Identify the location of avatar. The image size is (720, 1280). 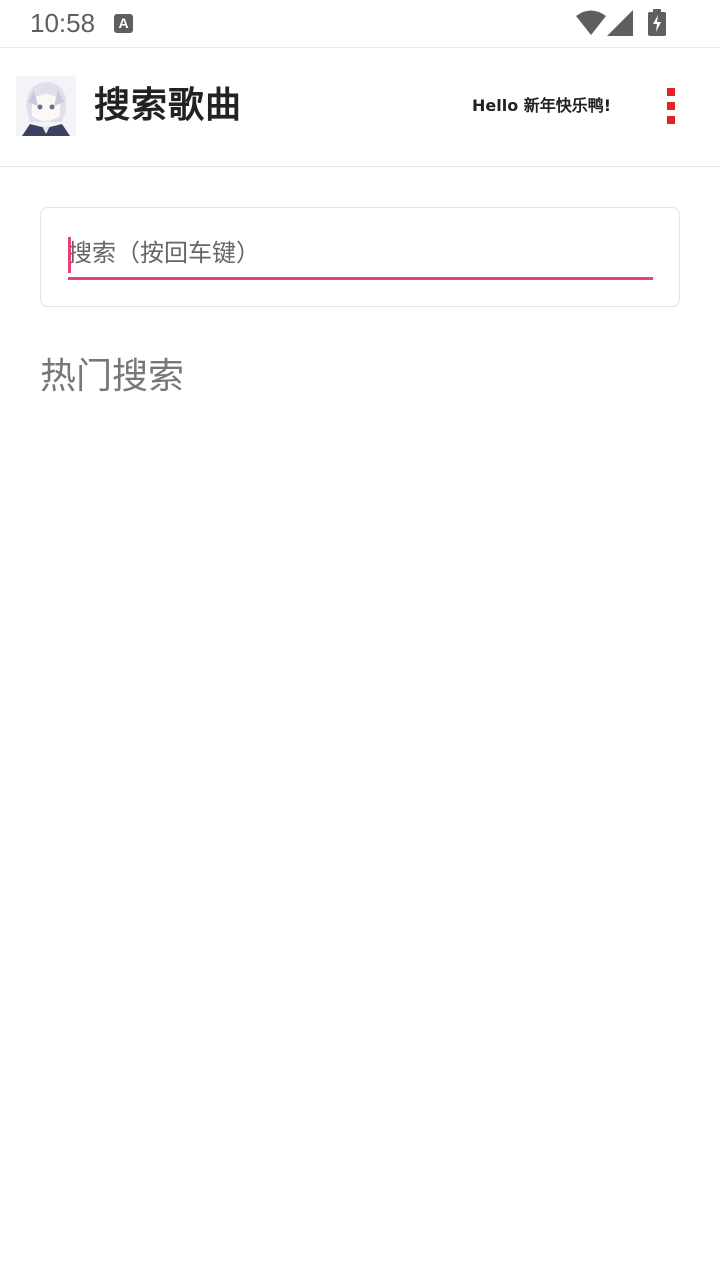
(46, 106).